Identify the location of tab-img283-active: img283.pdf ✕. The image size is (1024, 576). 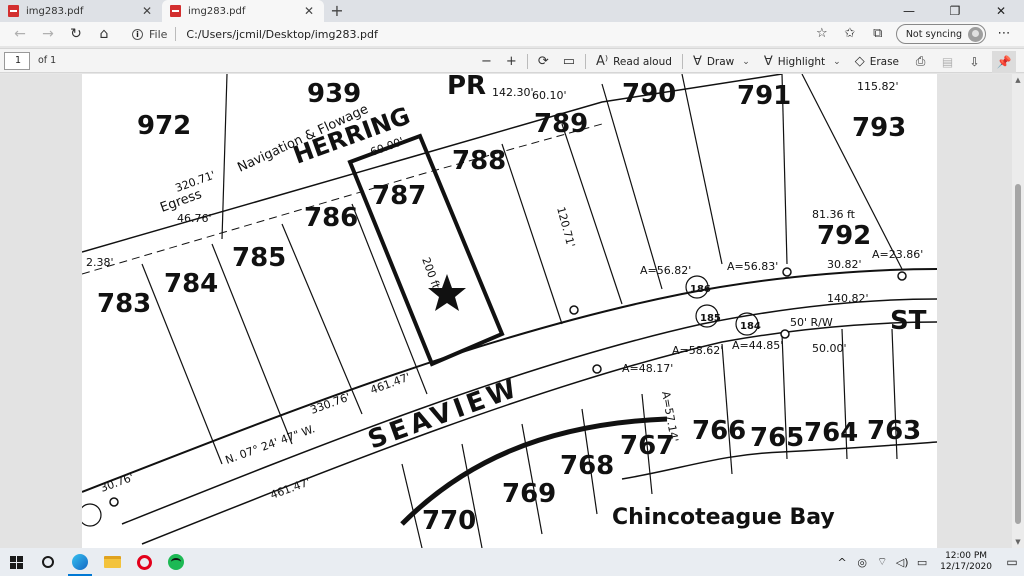
(243, 11).